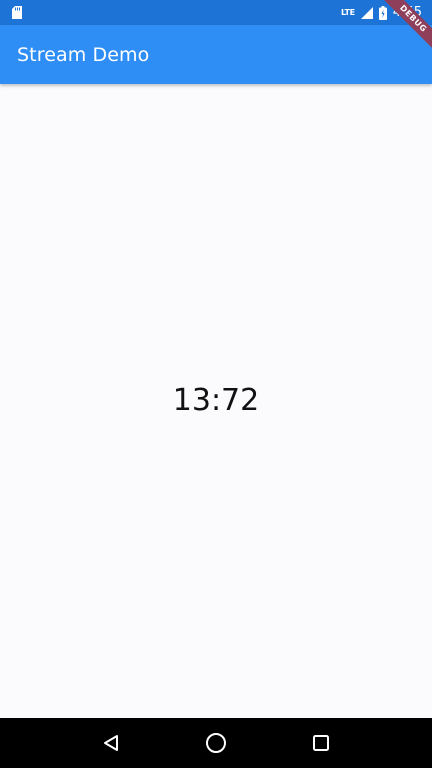 The image size is (432, 768). I want to click on home-button, so click(216, 743).